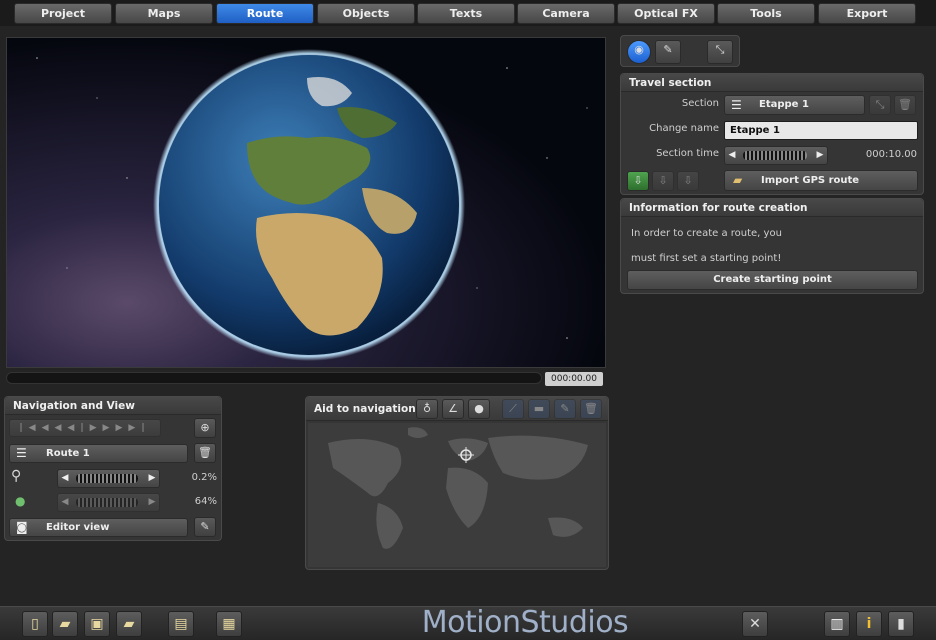 The height and width of the screenshot is (640, 936). I want to click on change-name-label: Change name, so click(684, 128).